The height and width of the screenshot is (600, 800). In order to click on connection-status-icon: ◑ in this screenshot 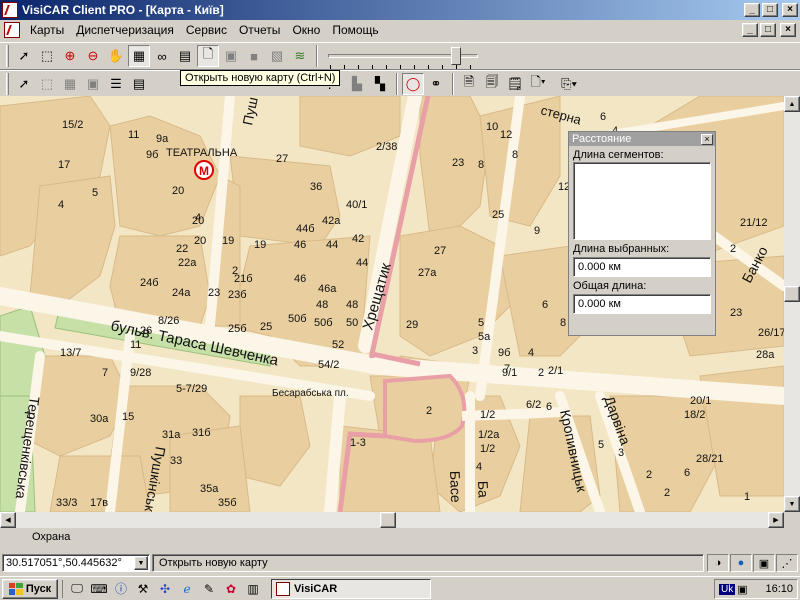, I will do `click(718, 563)`.